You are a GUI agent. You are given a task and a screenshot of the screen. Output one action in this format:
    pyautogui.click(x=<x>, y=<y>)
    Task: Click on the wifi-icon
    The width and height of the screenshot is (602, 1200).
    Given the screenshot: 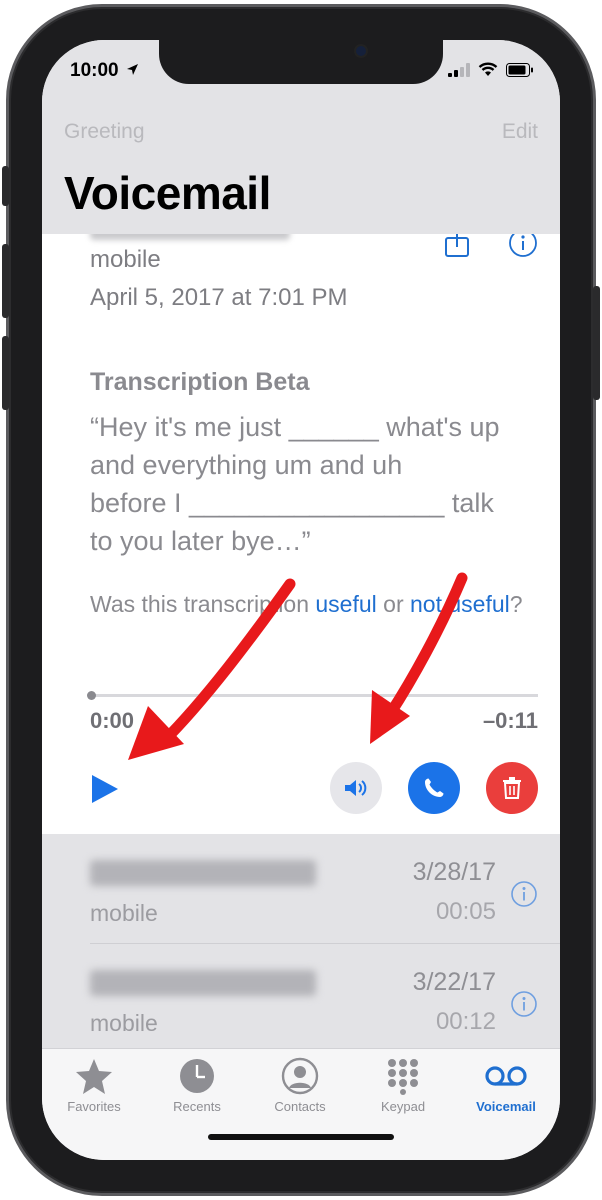 What is the action you would take?
    pyautogui.click(x=488, y=69)
    